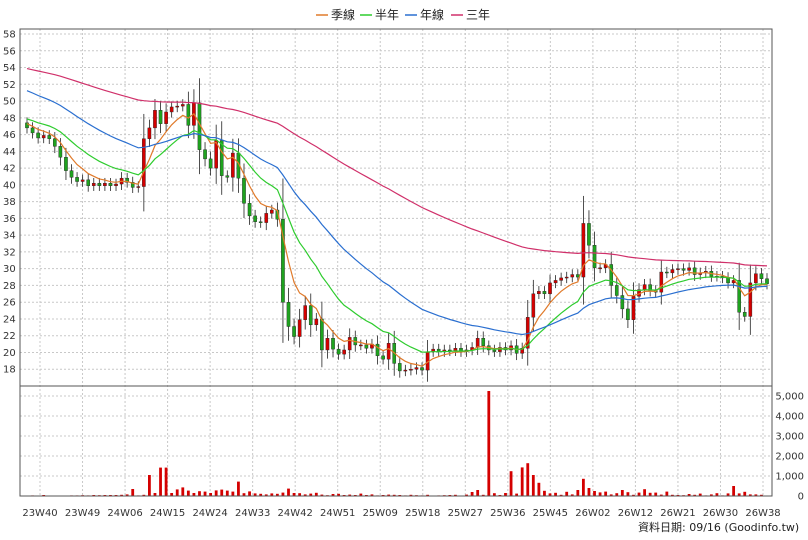 This screenshot has width=808, height=540. Describe the element at coordinates (9, 51) in the screenshot. I see `price-tick-label: 56` at that location.